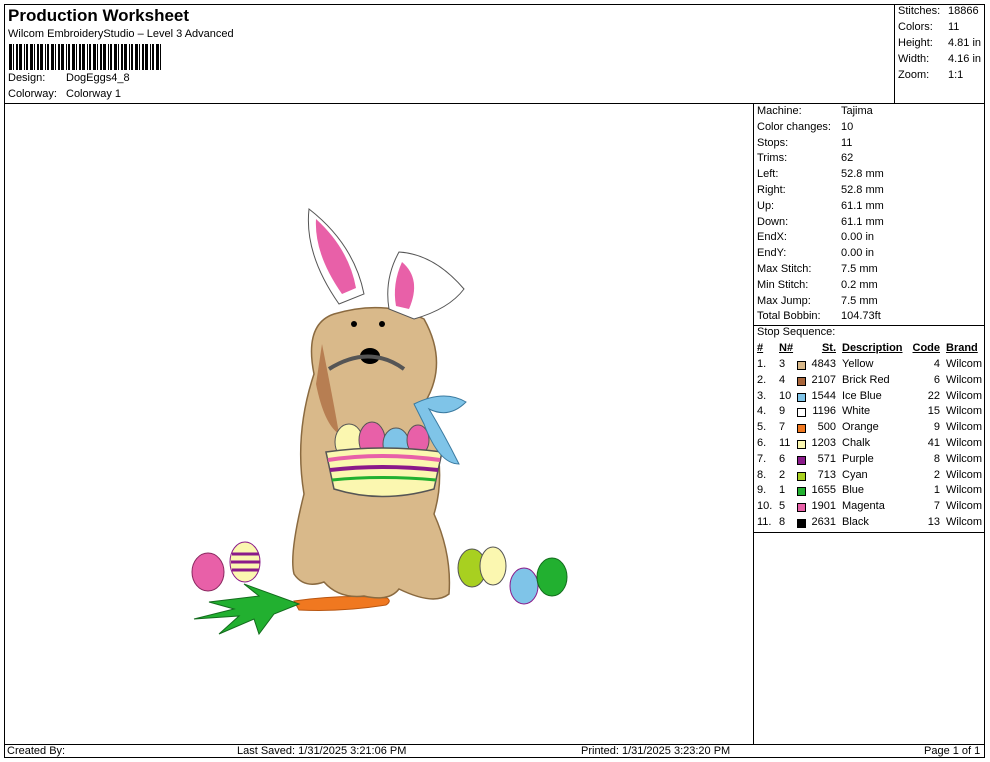 Image resolution: width=990 pixels, height=762 pixels. Describe the element at coordinates (782, 522) in the screenshot. I see `stop-sequence-cell-n: 8` at that location.